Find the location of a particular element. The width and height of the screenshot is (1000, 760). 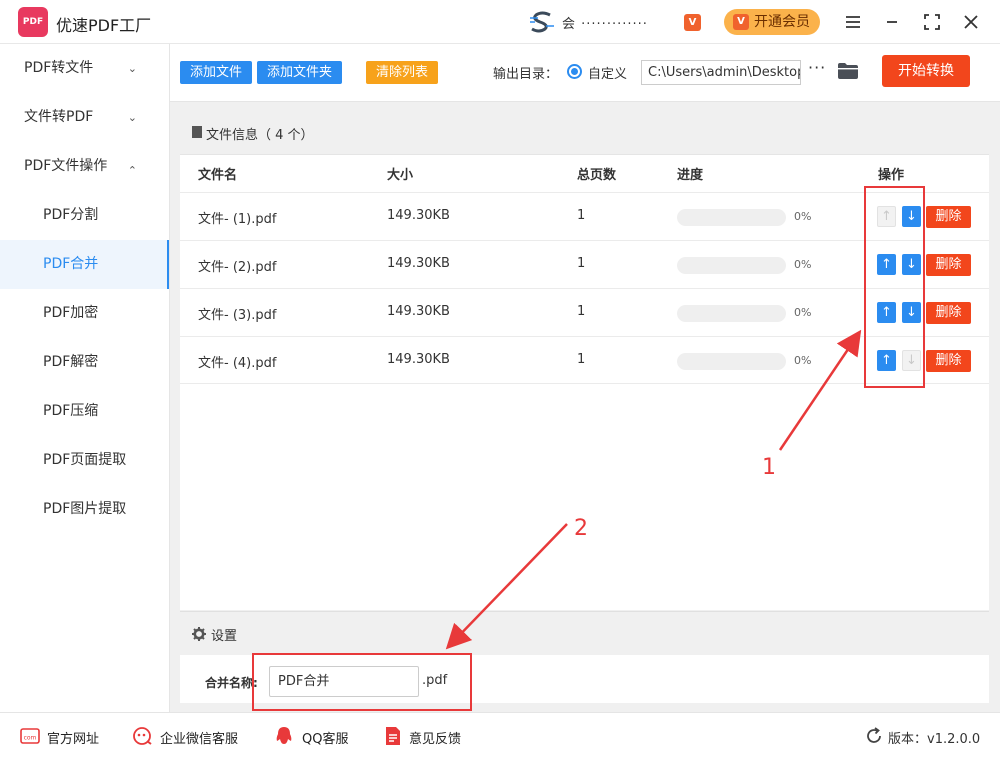

file-name: 文件- (4).pdf is located at coordinates (237, 363).